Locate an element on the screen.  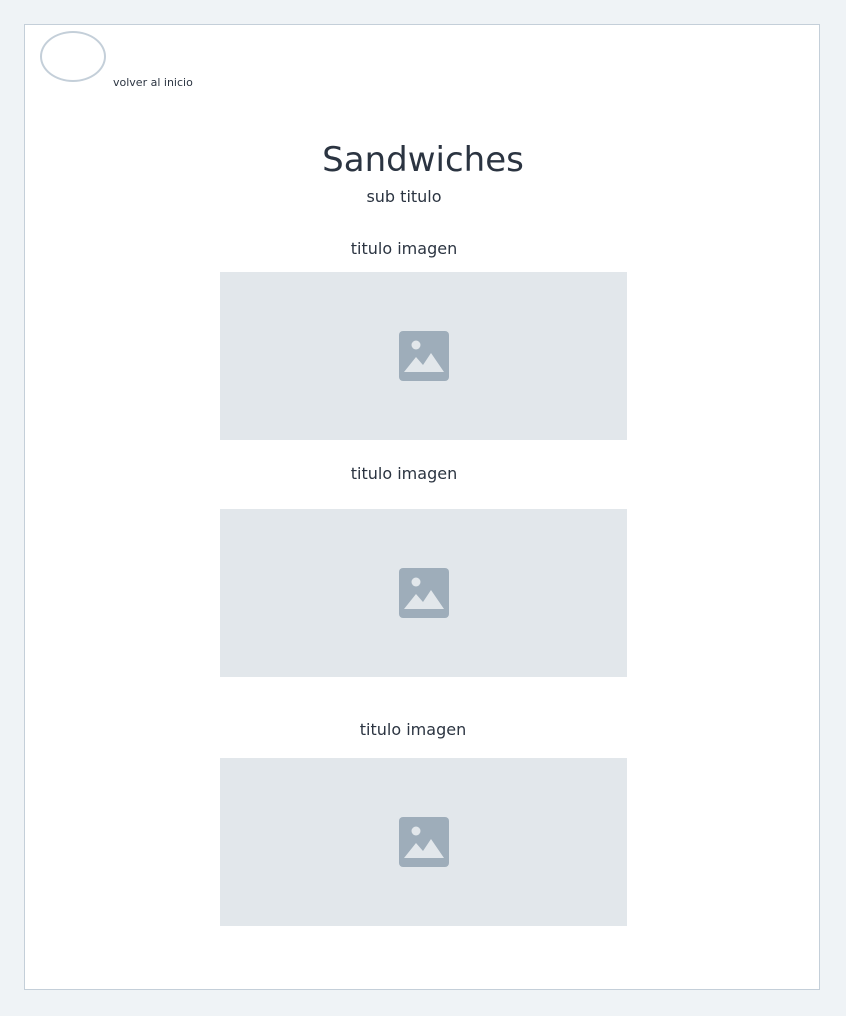
image-title-3: titulo imagen is located at coordinates (413, 729).